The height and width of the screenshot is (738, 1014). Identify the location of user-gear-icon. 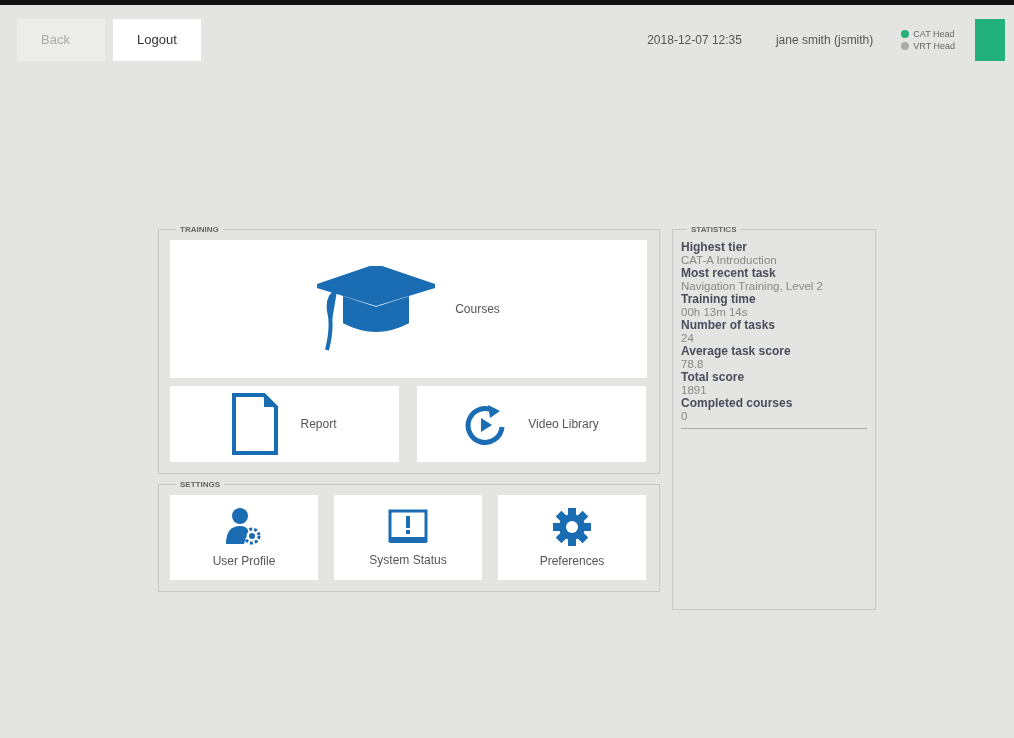
(244, 526).